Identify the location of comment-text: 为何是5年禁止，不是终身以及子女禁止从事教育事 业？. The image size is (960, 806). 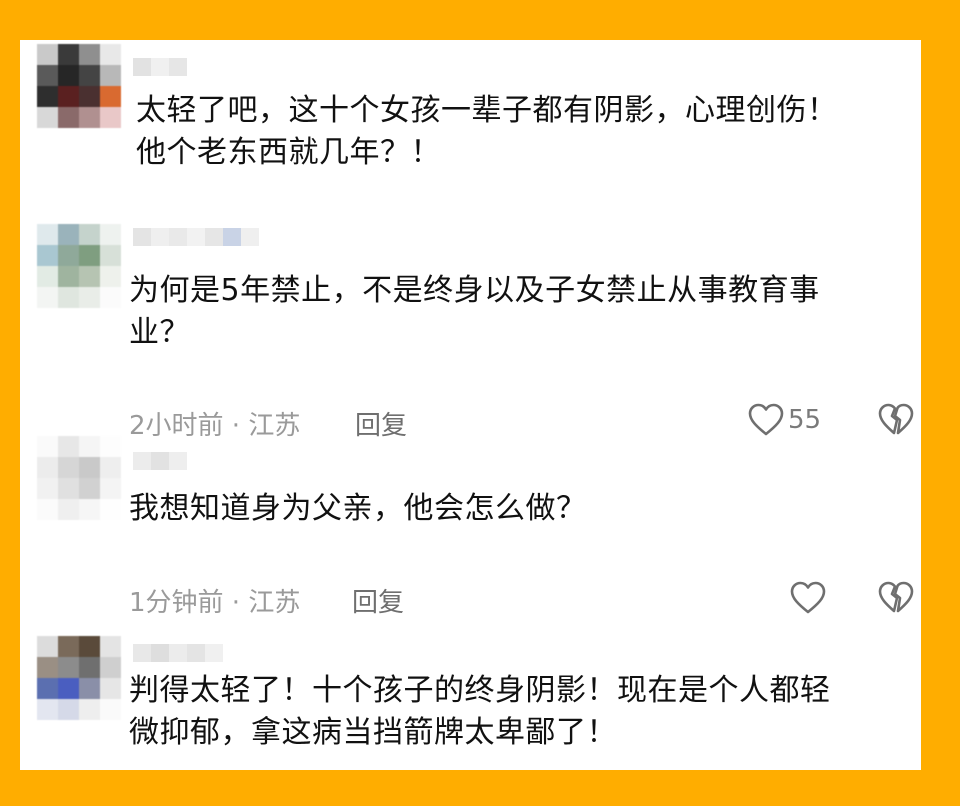
(474, 312).